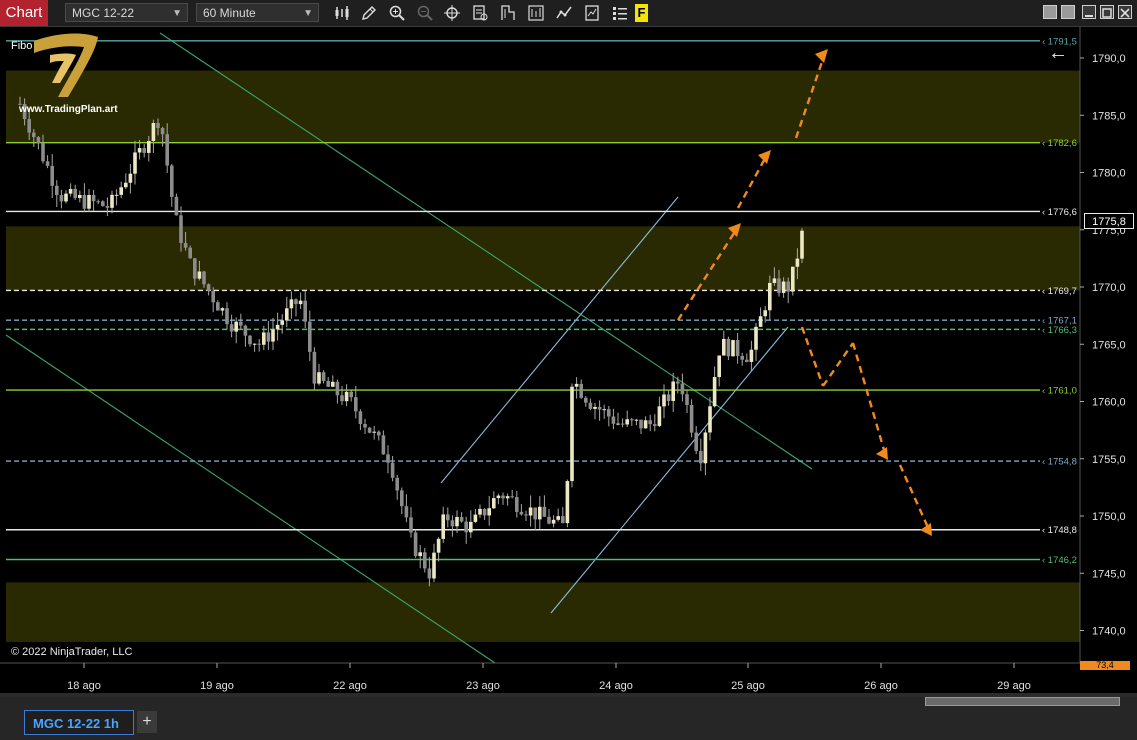  Describe the element at coordinates (641, 13) in the screenshot. I see `highlight-badge: F` at that location.